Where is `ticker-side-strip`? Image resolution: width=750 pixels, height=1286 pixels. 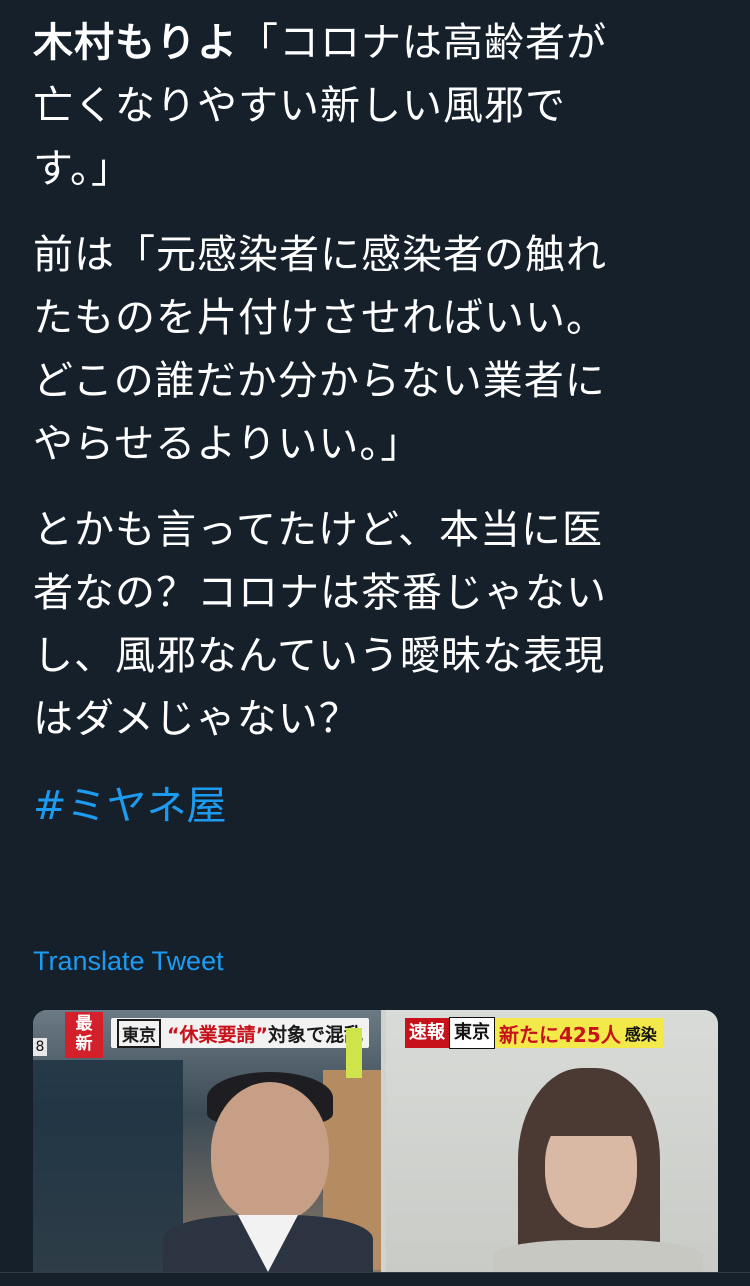
ticker-side-strip is located at coordinates (354, 1053).